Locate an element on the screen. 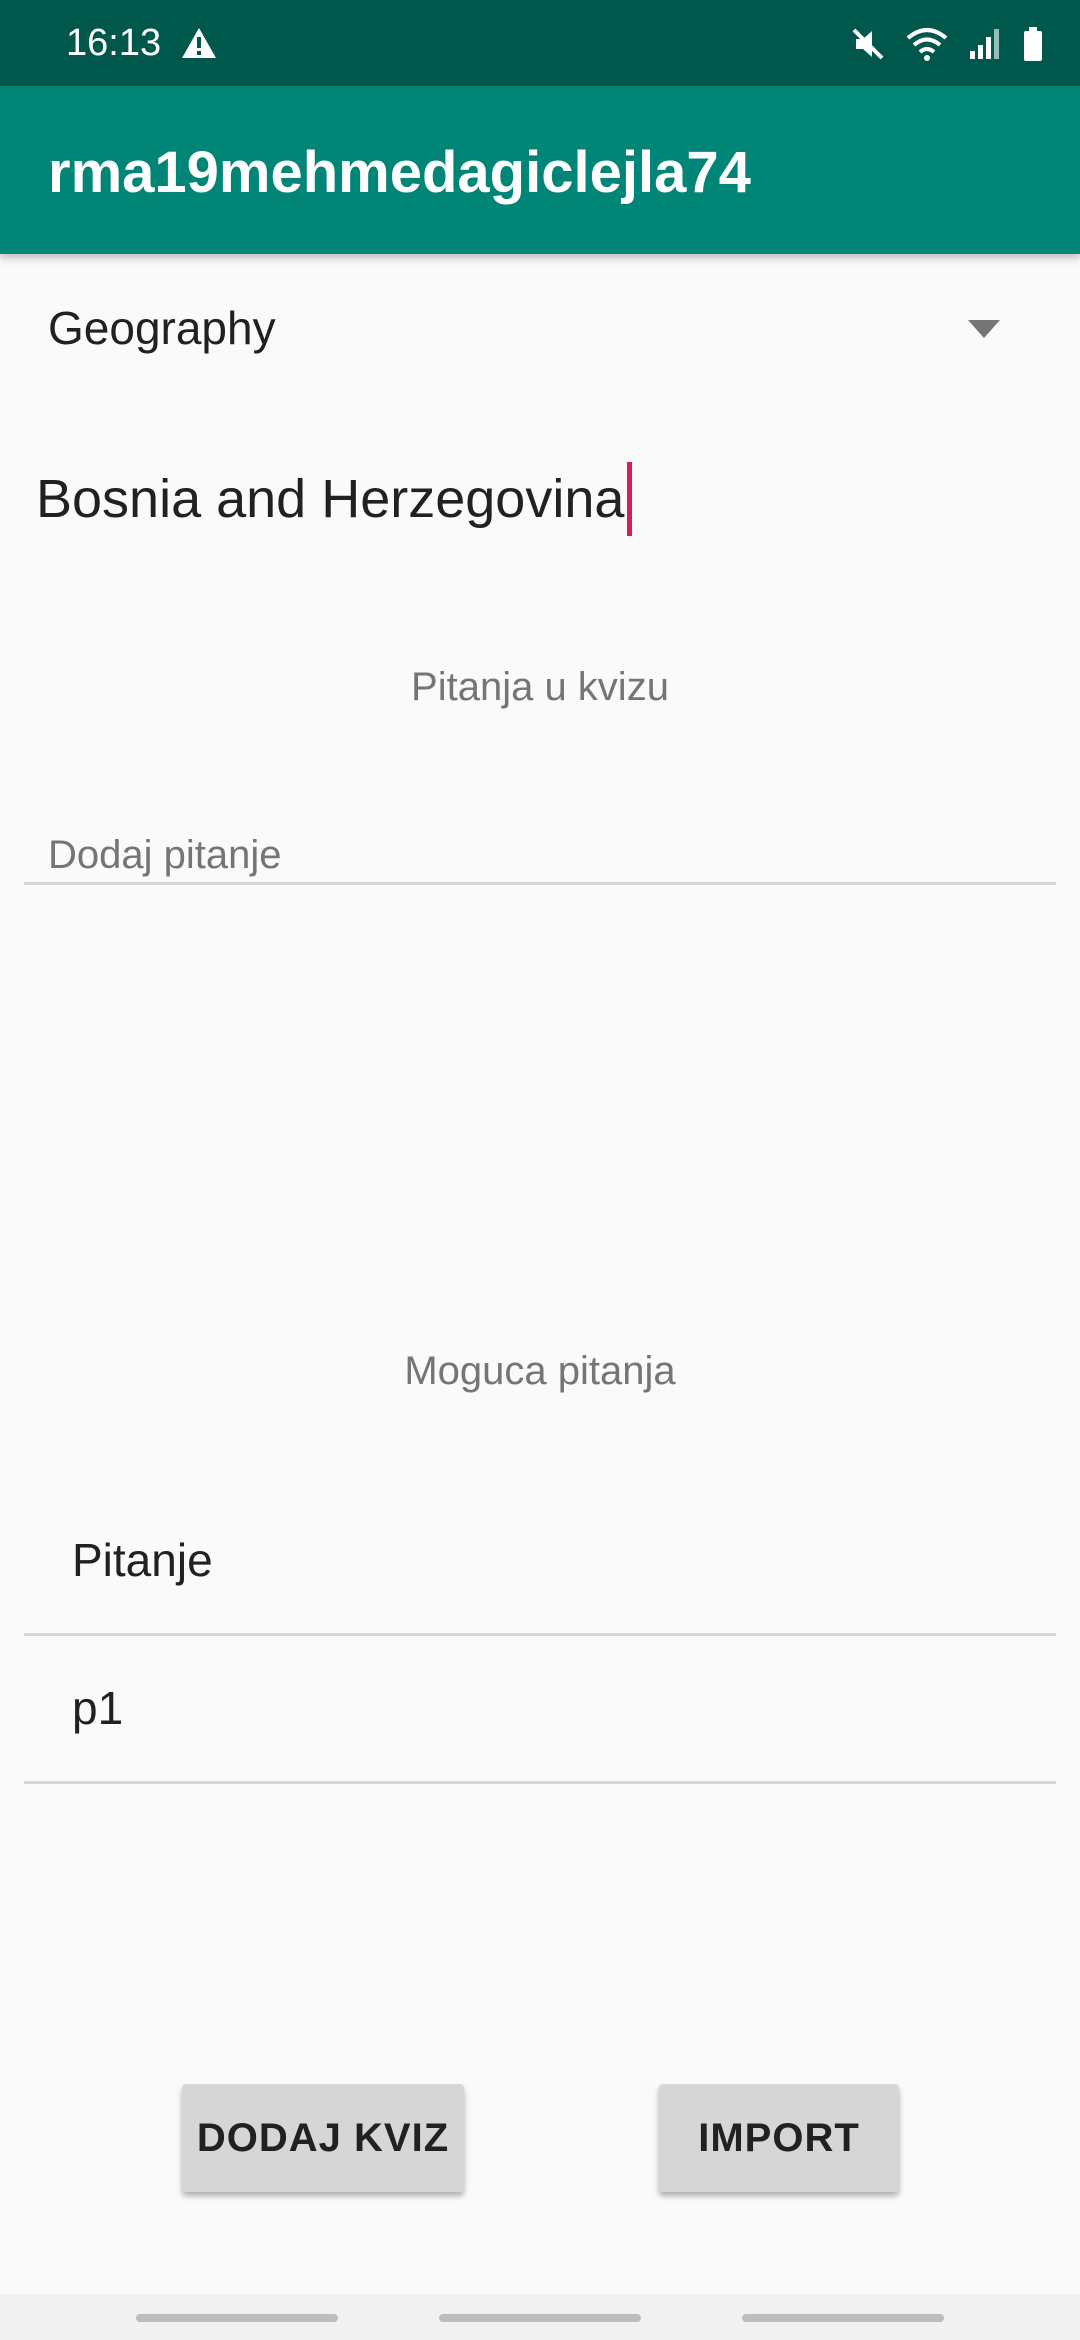 This screenshot has width=1080, height=2340. status-icons is located at coordinates (947, 44).